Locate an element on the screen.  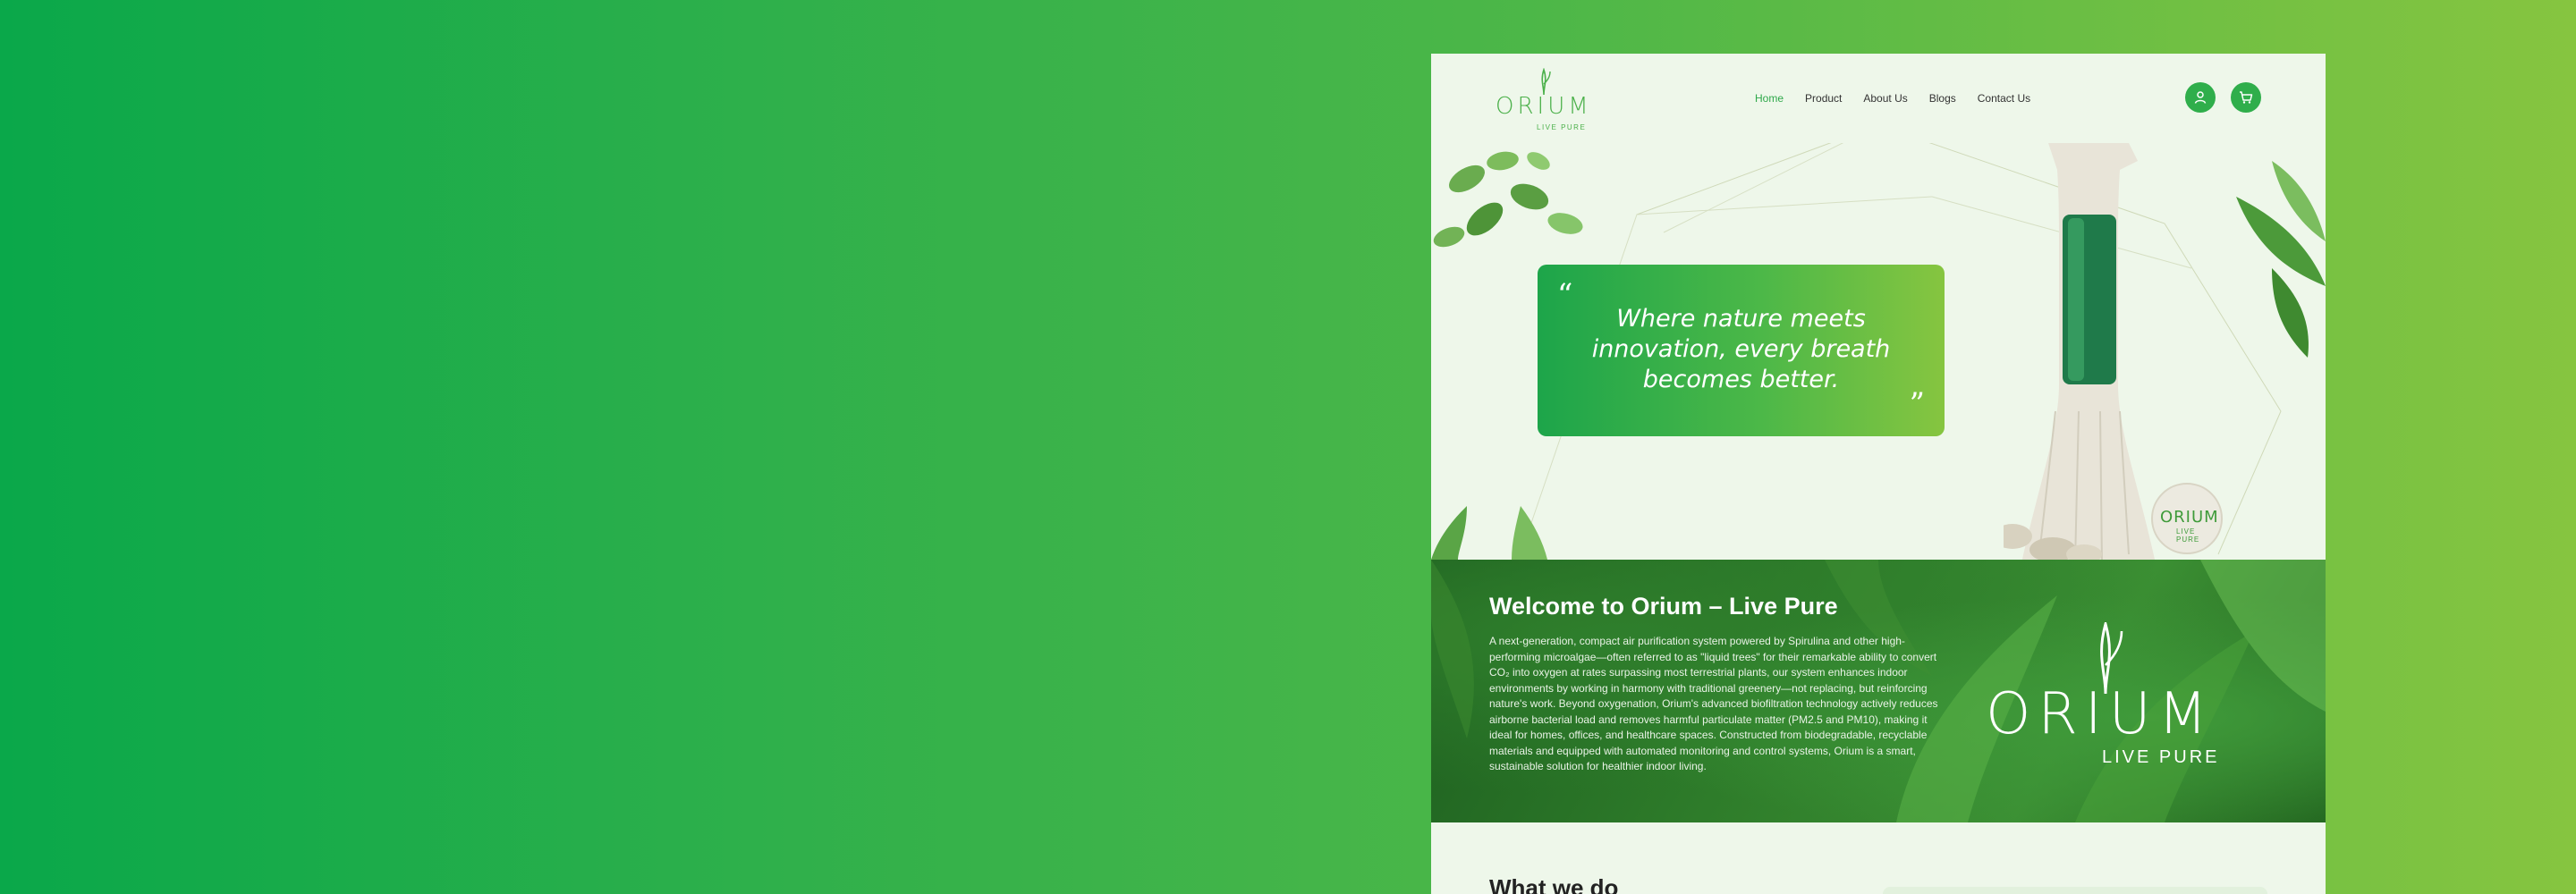
nav-about-us: About Us is located at coordinates (1885, 98).